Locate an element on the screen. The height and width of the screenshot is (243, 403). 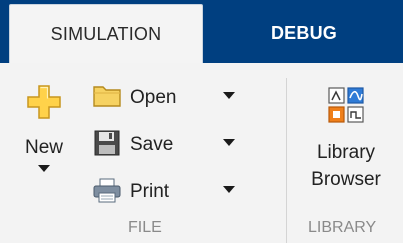
tab-simulation-label: SIMULATION is located at coordinates (106, 34).